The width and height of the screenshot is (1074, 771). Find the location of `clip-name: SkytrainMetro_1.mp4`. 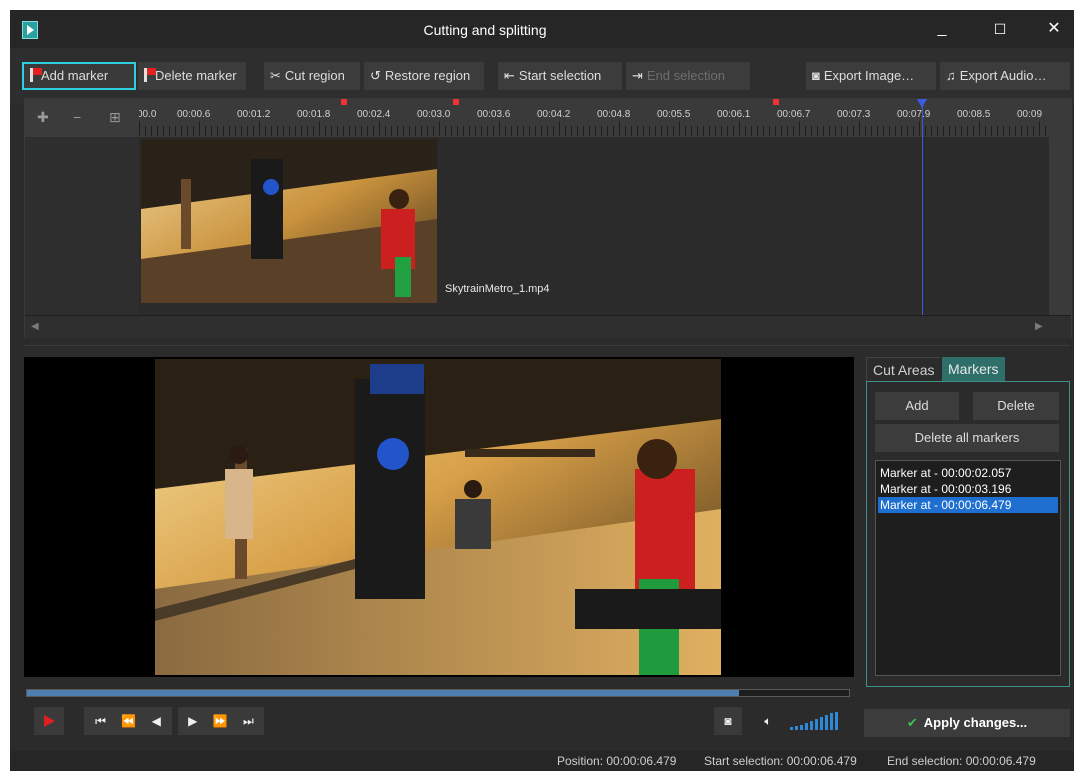

clip-name: SkytrainMetro_1.mp4 is located at coordinates (497, 289).